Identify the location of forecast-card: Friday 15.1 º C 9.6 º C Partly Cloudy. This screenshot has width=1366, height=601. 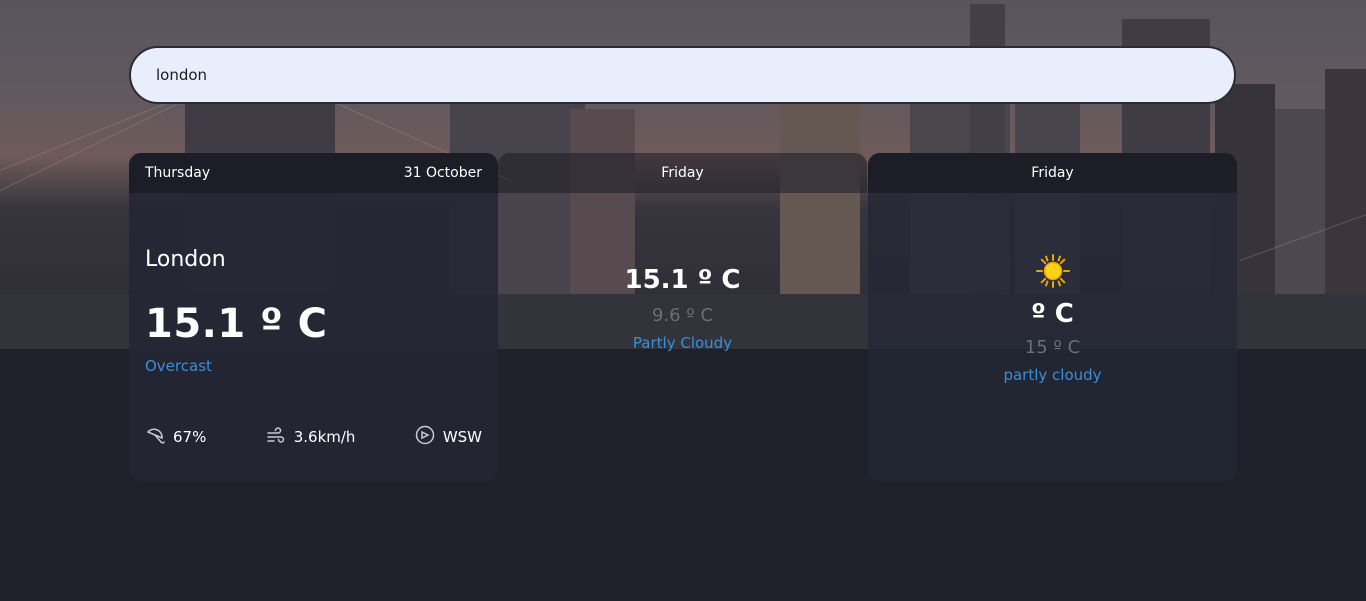
(682, 317).